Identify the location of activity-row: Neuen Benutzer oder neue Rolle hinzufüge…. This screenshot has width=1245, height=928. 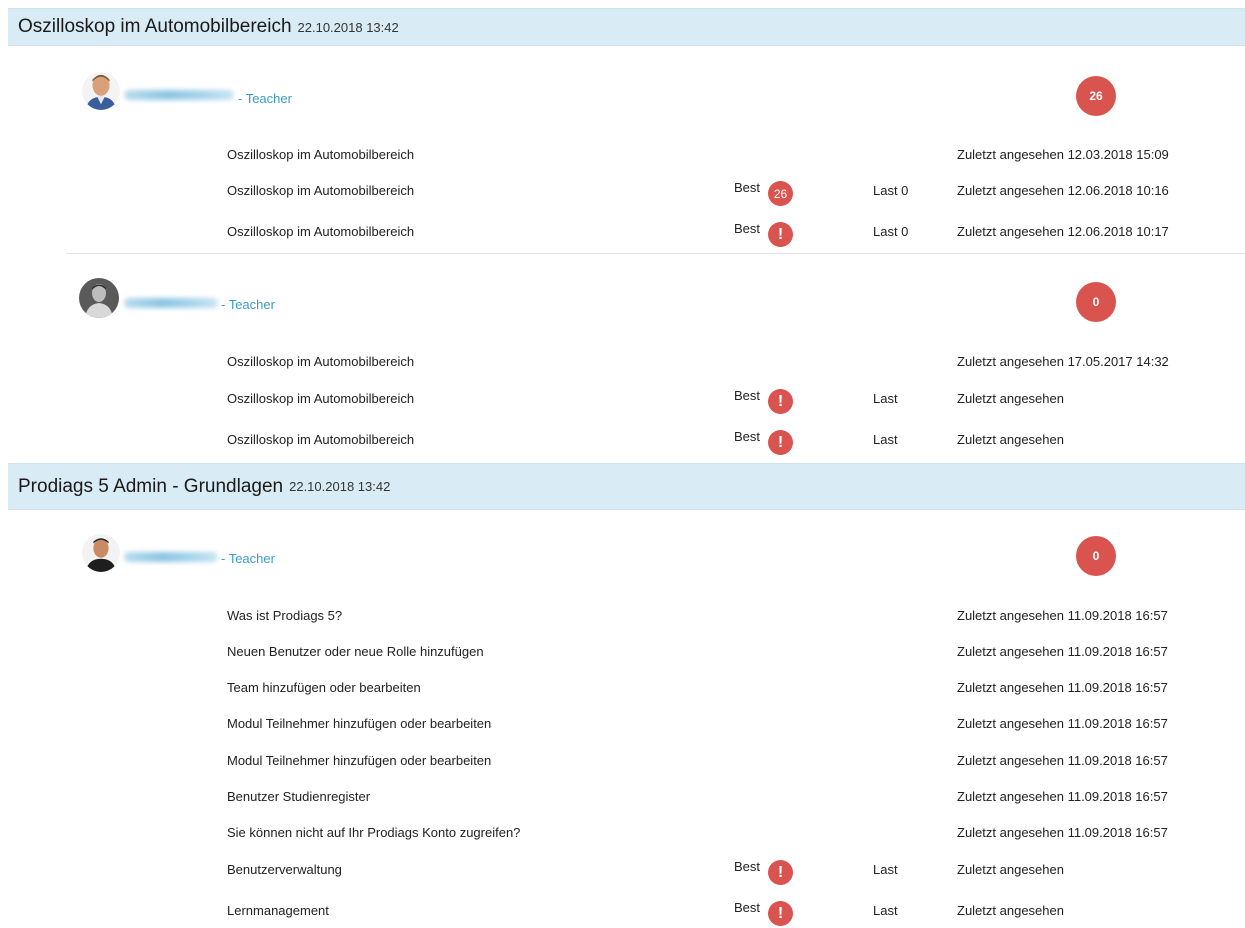
(622, 652).